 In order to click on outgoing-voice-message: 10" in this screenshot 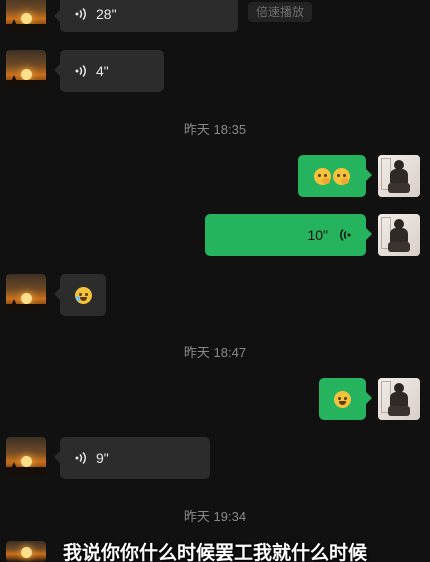, I will do `click(288, 235)`.